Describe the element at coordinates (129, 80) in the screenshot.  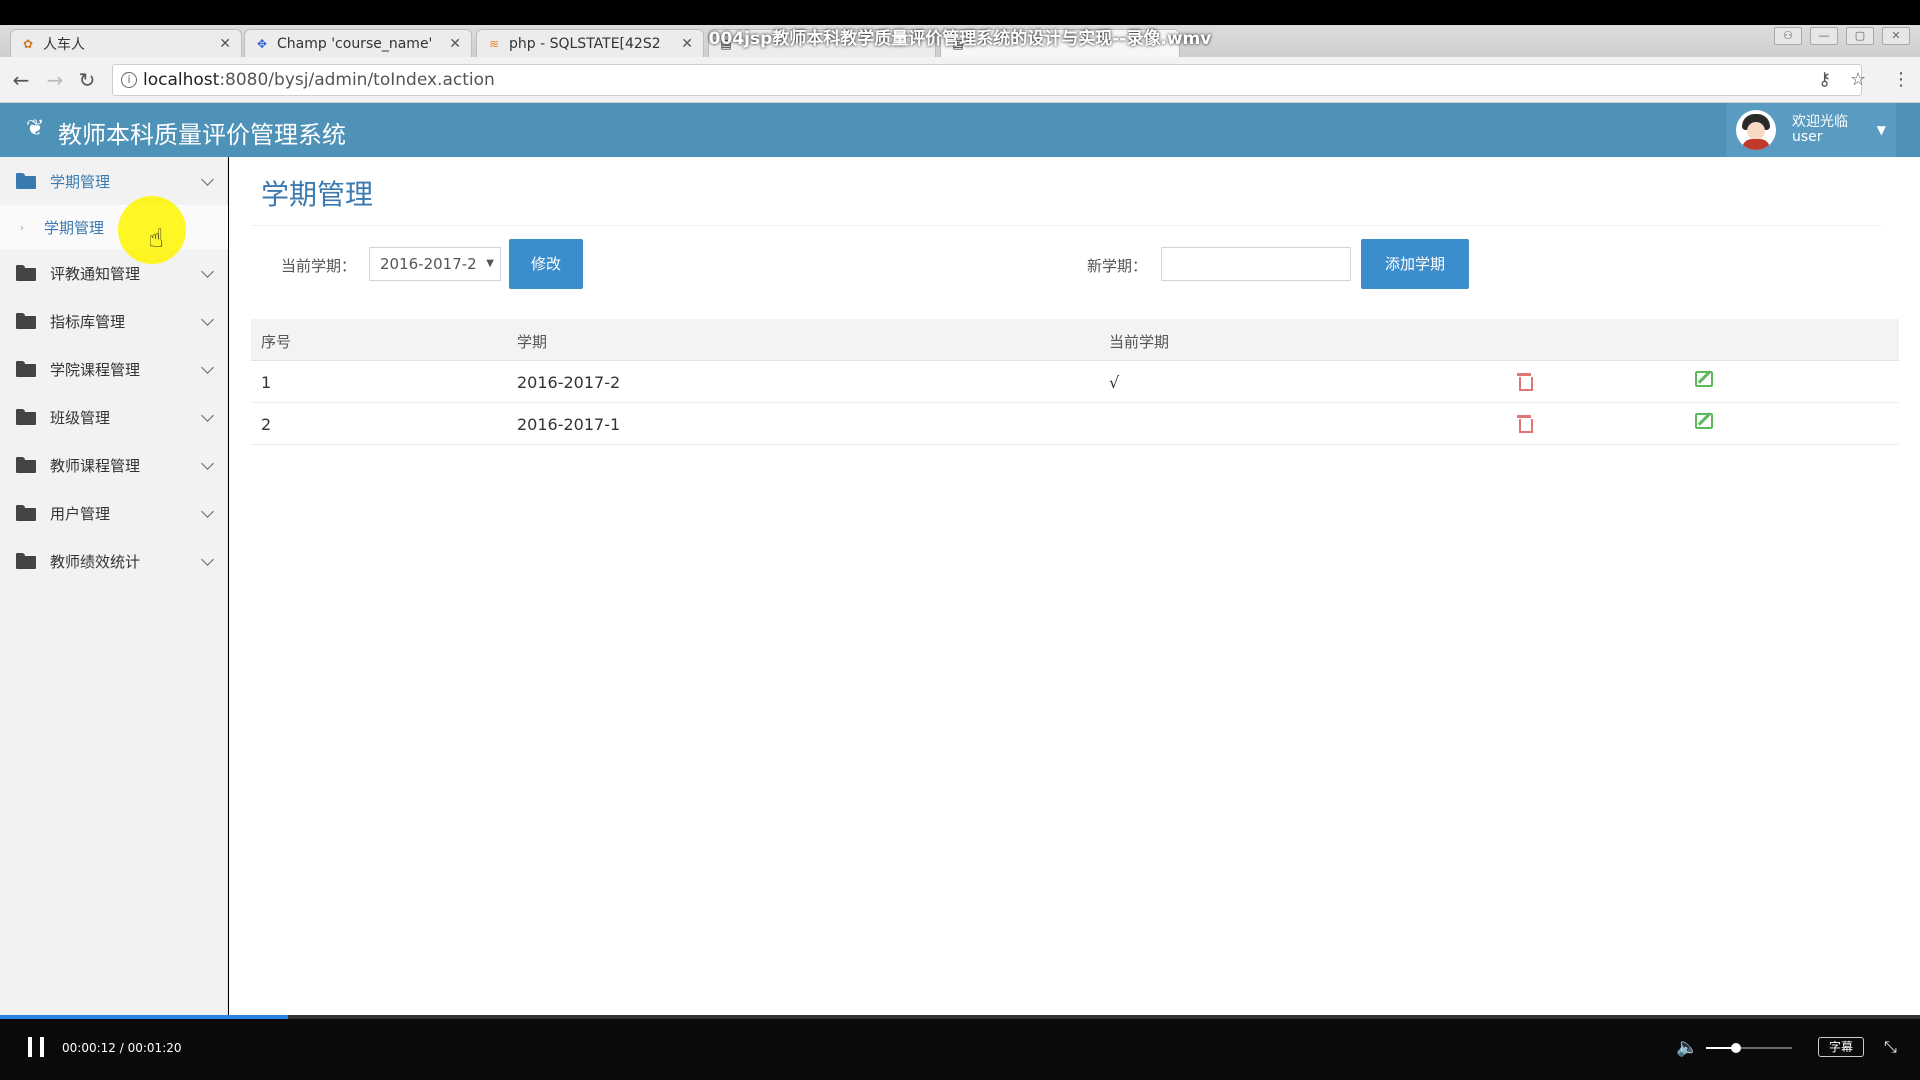
I see `info-icon: i` at that location.